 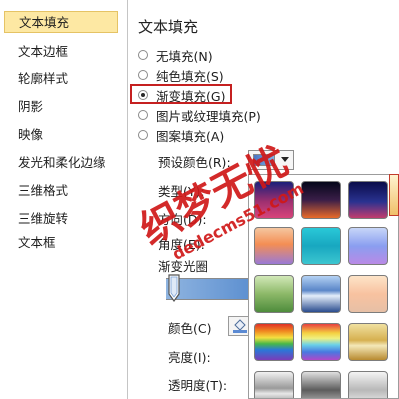 What do you see at coordinates (208, 116) in the screenshot?
I see `radio-label: 图片或纹理填充(P)` at bounding box center [208, 116].